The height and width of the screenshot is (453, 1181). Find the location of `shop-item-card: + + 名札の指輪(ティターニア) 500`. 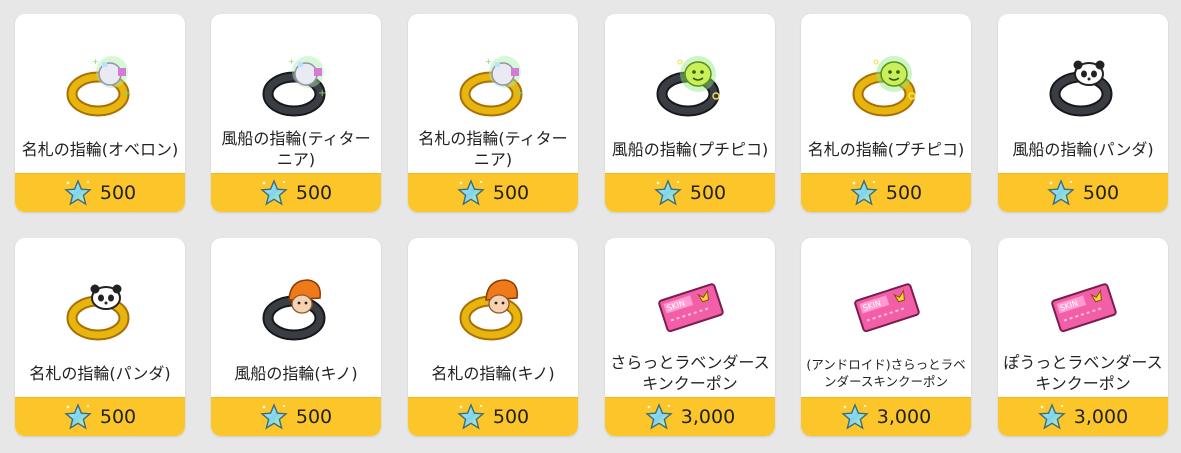

shop-item-card: + + 名札の指輪(ティターニア) 500 is located at coordinates (493, 113).